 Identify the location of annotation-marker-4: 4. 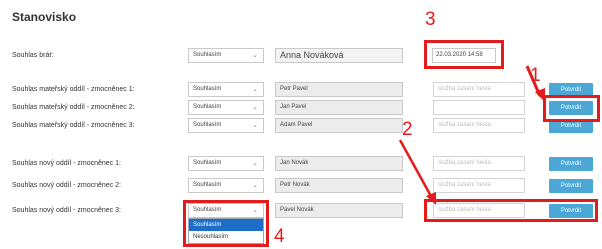
(279, 236).